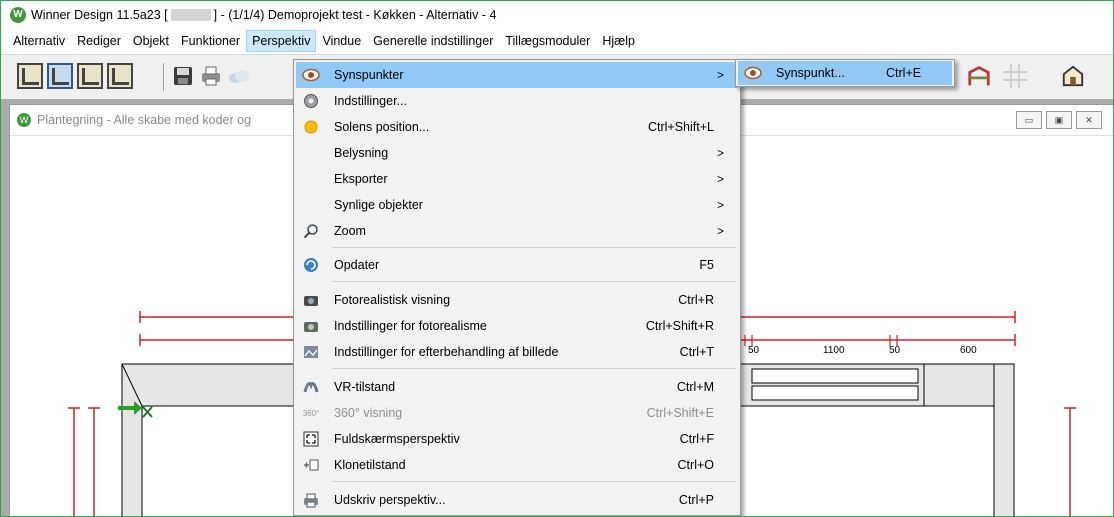 The height and width of the screenshot is (517, 1114). I want to click on menu-item-vr-tilstand: VR-tilstand Ctrl+M, so click(517, 387).